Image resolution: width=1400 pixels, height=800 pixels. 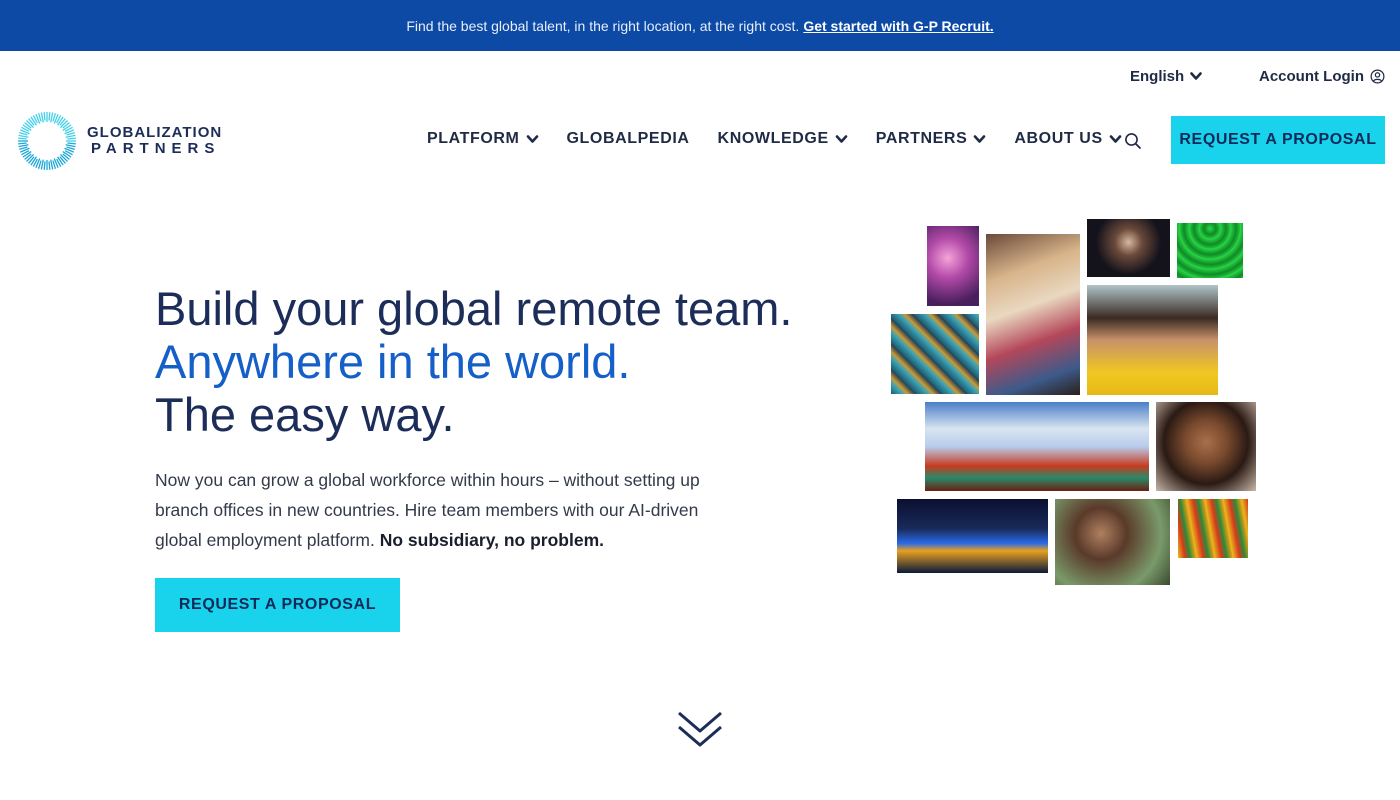 I want to click on collage-image-green-lantern, so click(x=1210, y=250).